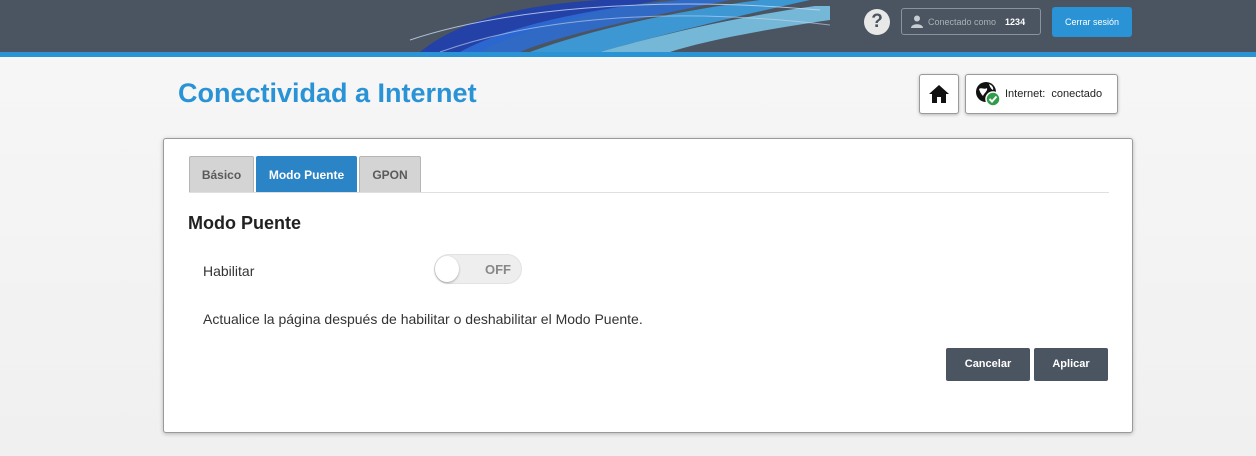 Image resolution: width=1256 pixels, height=456 pixels. I want to click on connected-as-label: Conectado como, so click(962, 21).